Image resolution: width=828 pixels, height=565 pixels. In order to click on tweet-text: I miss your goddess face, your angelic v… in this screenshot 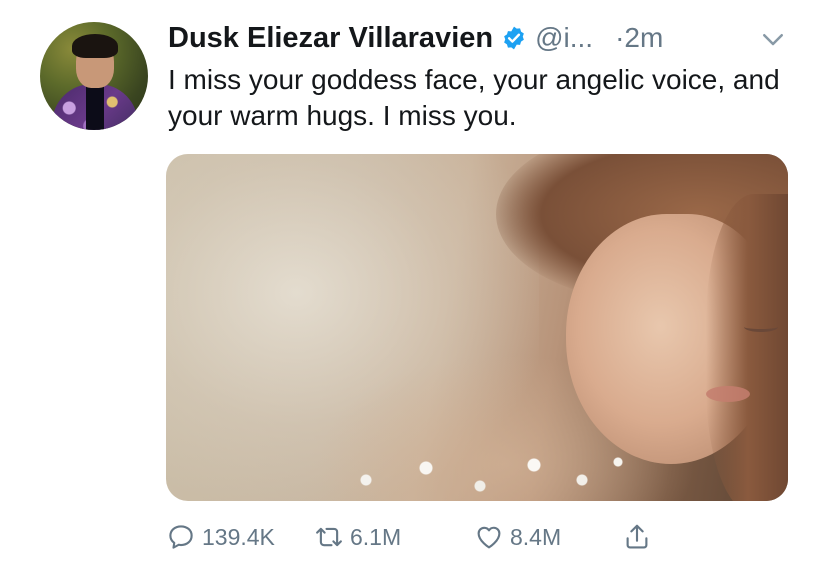, I will do `click(474, 97)`.